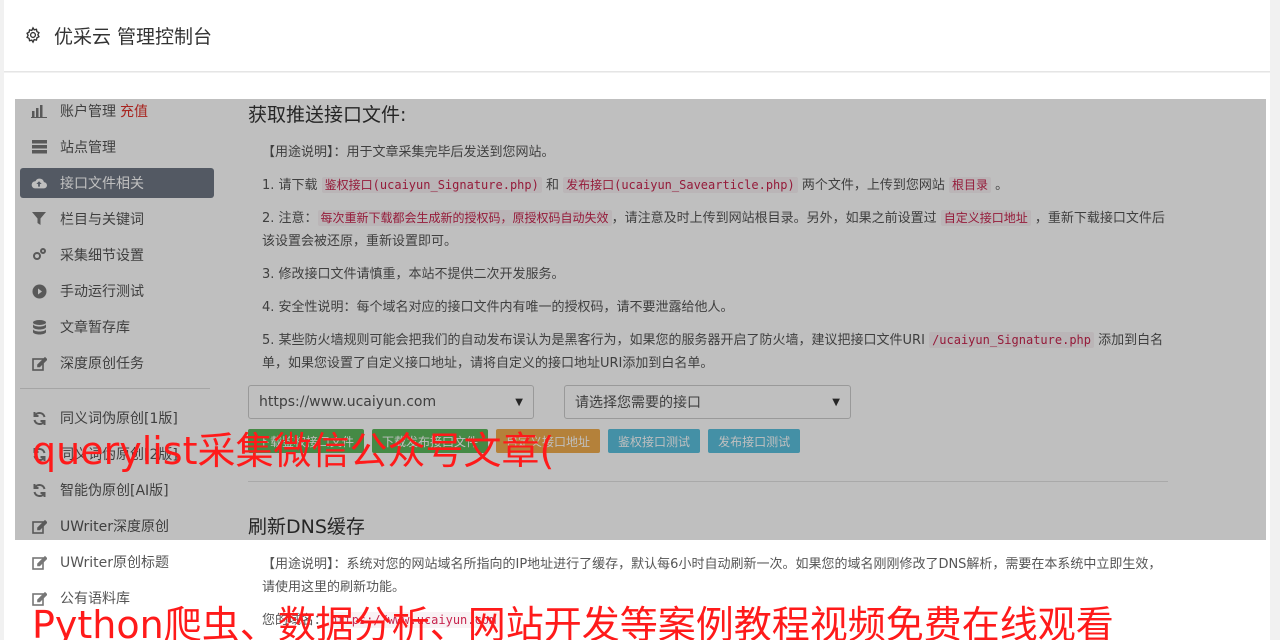 This screenshot has width=1280, height=640. What do you see at coordinates (464, 218) in the screenshot?
I see `code-snippet: 每次重新下载都会生成新的授权码，原授权码自动失效` at bounding box center [464, 218].